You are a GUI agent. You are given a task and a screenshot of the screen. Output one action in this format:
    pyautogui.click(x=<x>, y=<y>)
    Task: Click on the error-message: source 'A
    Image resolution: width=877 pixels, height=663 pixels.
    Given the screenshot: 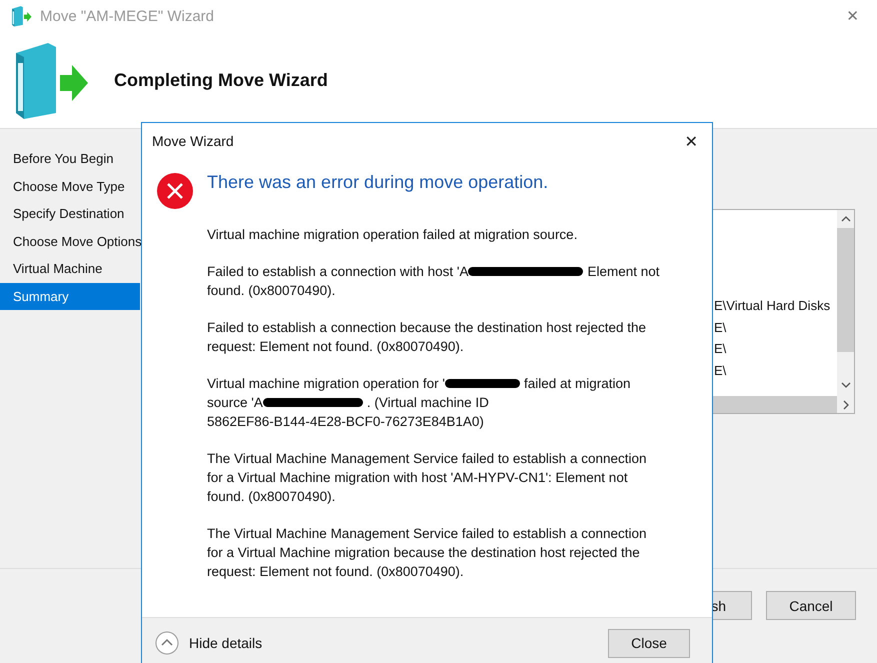 What is the action you would take?
    pyautogui.click(x=235, y=403)
    